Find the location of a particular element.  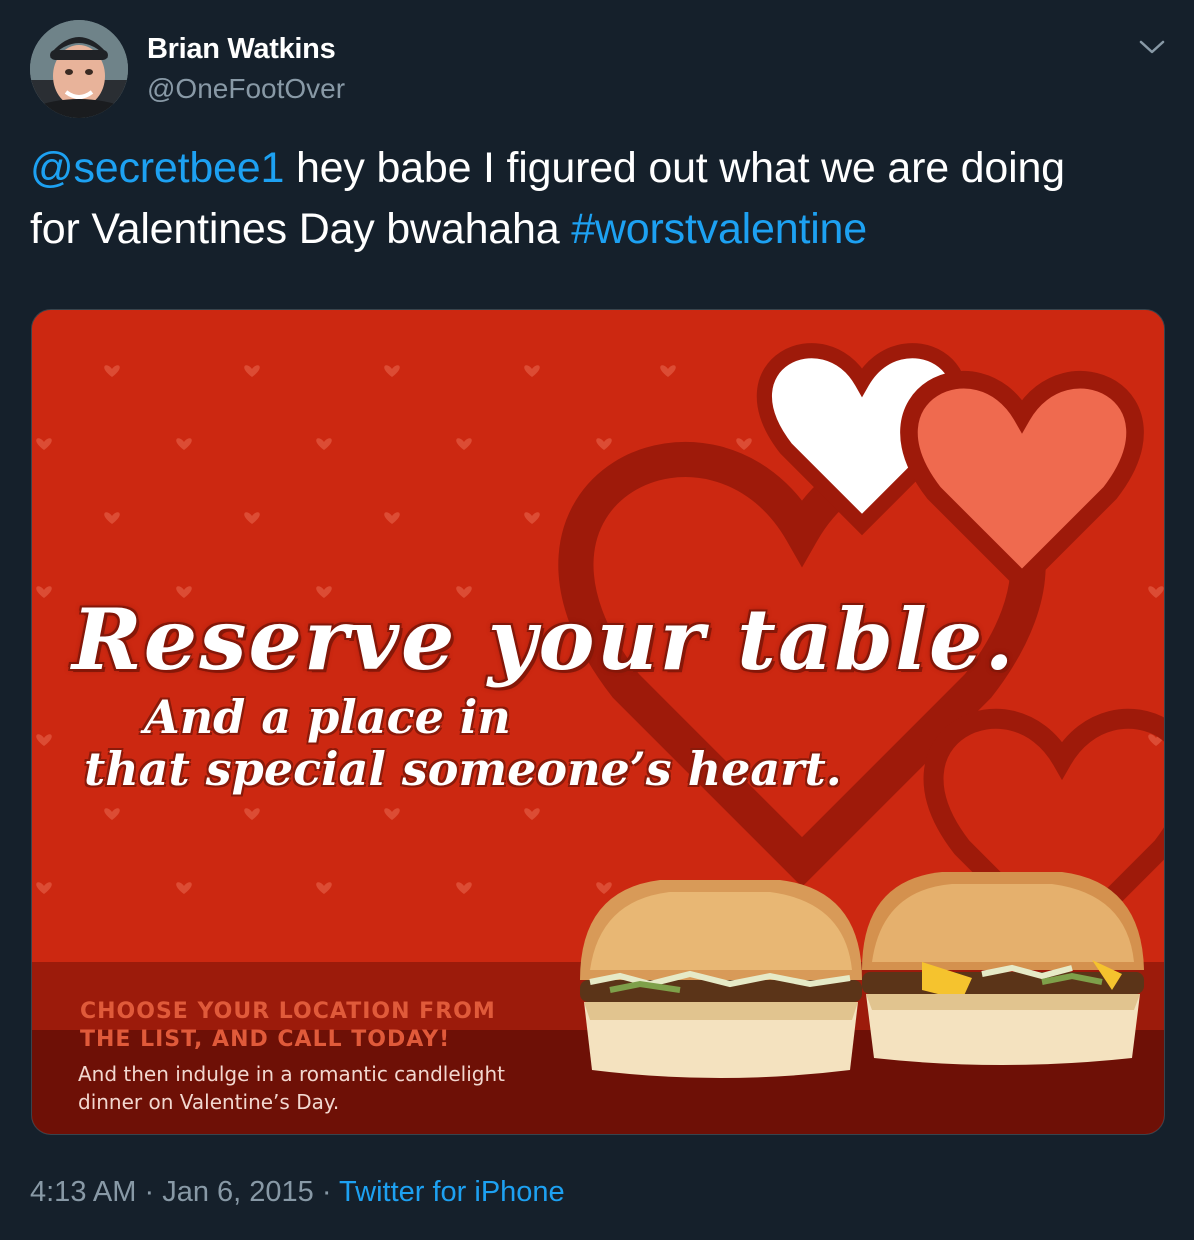

tweet-source-link: Twitter for iPhone is located at coordinates (452, 1192).